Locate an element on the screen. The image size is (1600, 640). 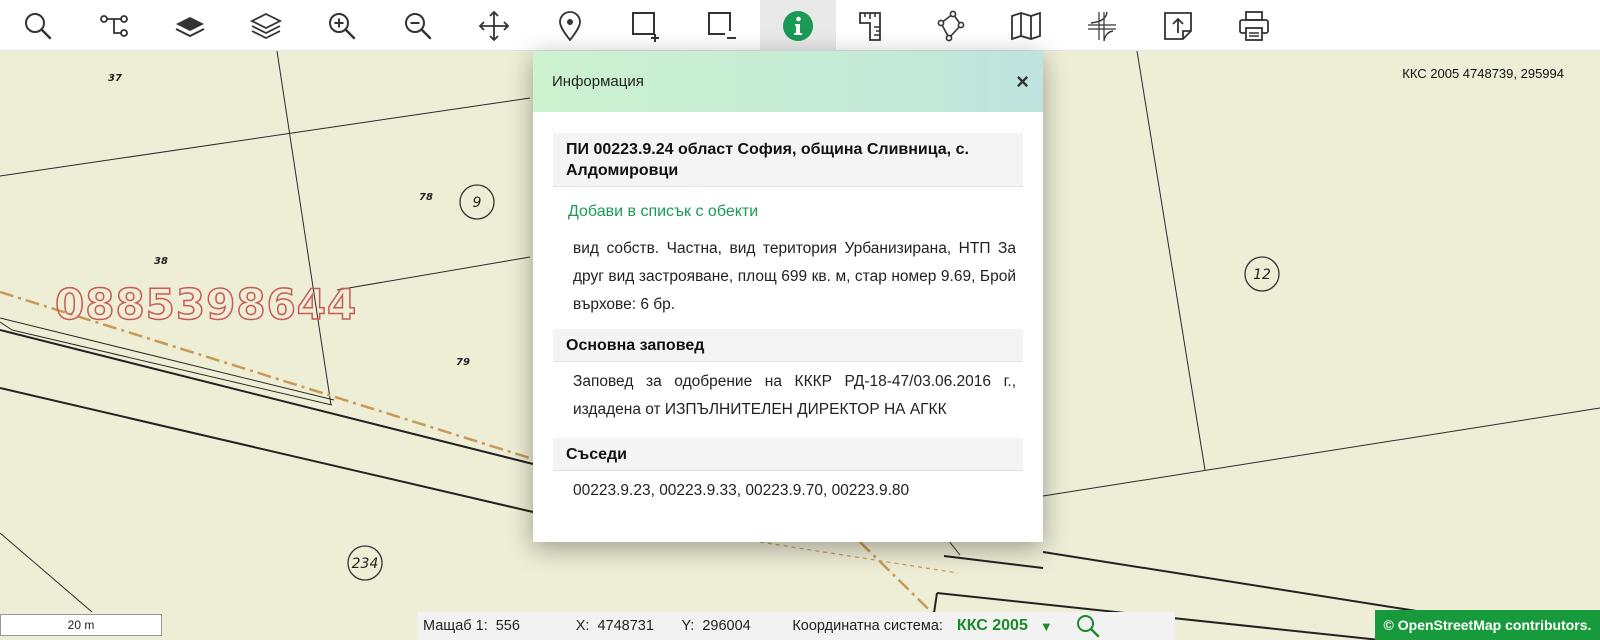
x-value: 4748731 is located at coordinates (625, 626).